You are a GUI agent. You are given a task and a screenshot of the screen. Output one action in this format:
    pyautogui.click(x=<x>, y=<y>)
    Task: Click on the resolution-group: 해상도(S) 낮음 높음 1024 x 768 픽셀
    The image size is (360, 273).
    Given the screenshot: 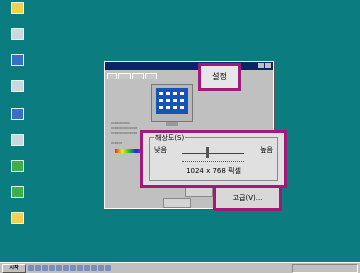 What is the action you would take?
    pyautogui.click(x=213, y=157)
    